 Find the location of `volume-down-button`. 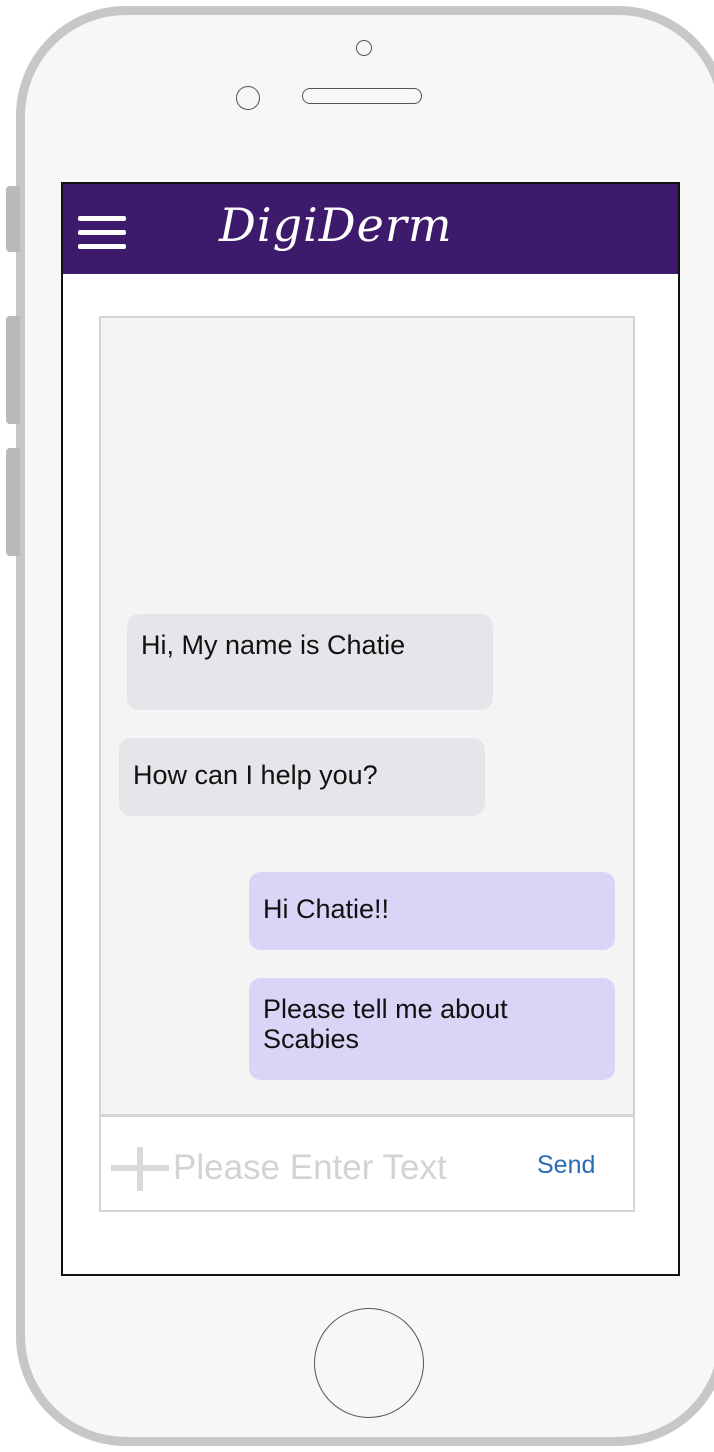

volume-down-button is located at coordinates (13, 502).